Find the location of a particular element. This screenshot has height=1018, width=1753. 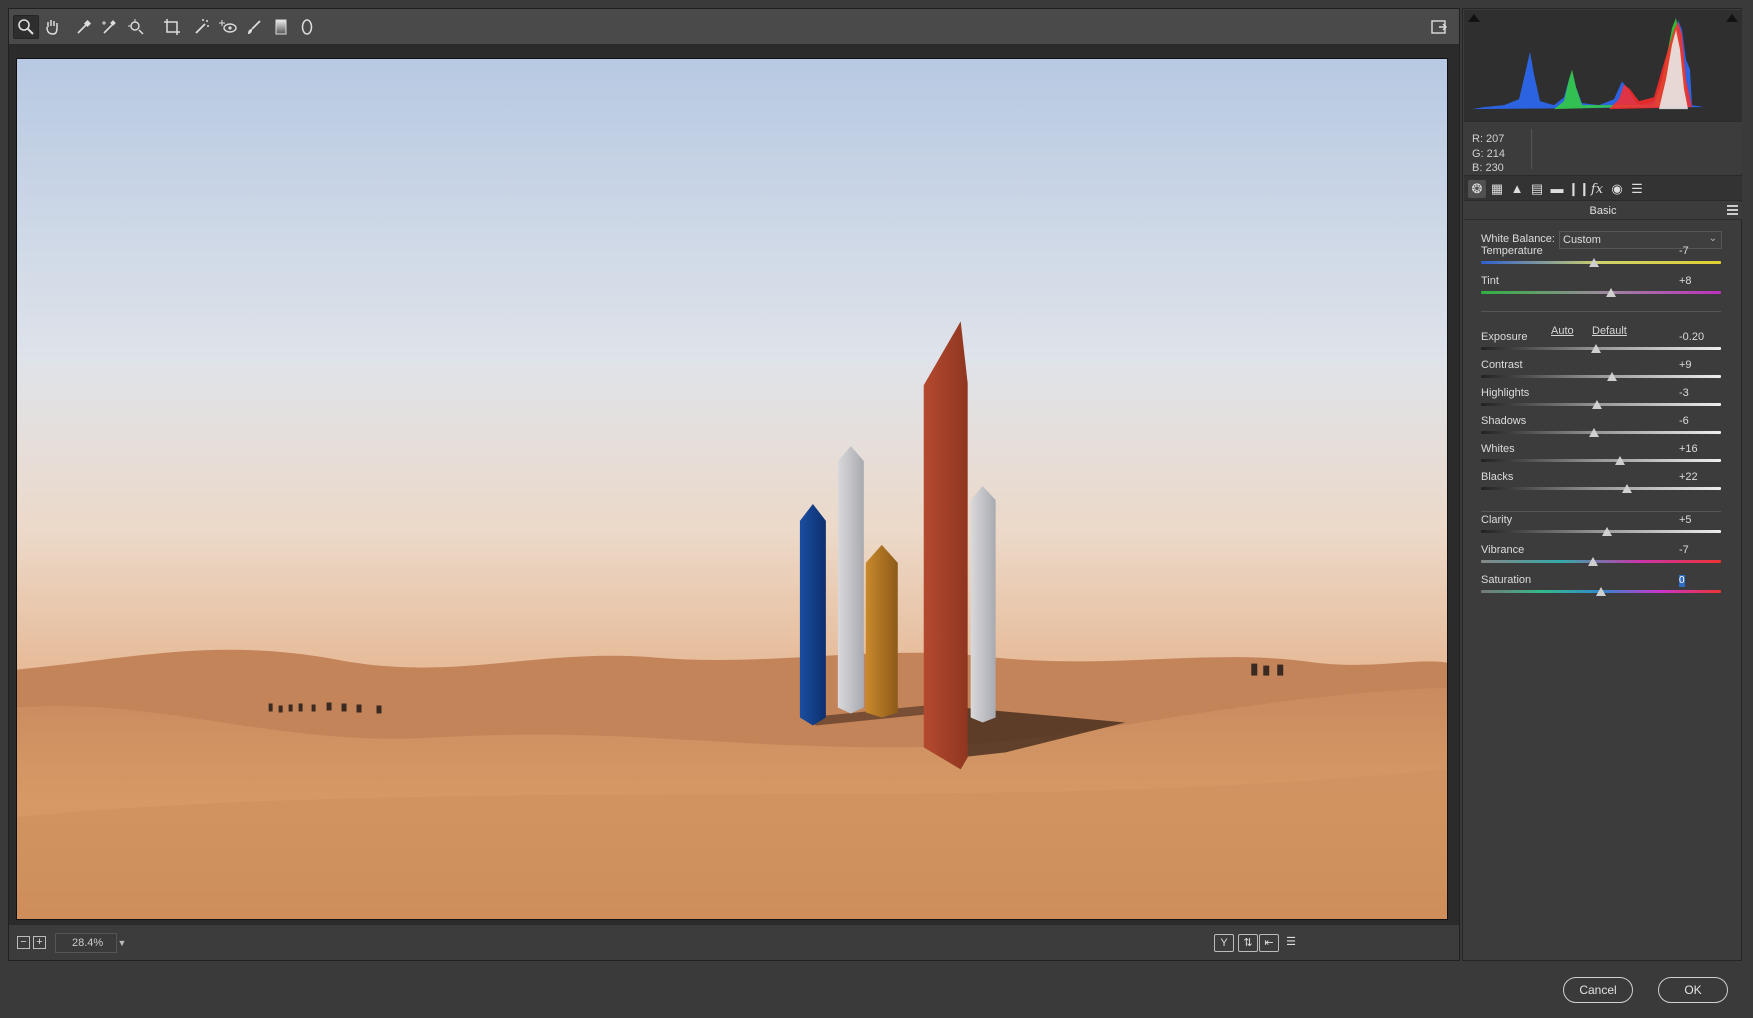

saturation-slider-thumb is located at coordinates (1601, 591).